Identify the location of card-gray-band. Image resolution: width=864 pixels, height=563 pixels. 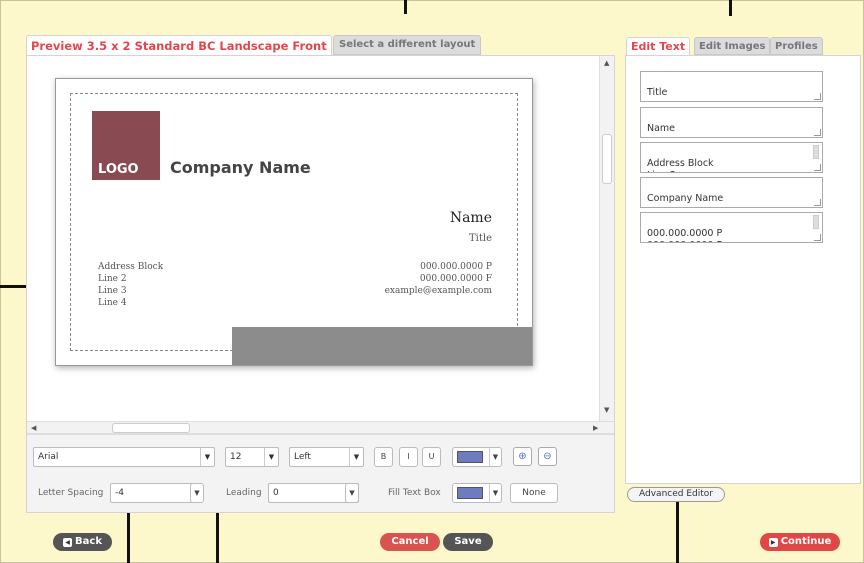
(382, 346).